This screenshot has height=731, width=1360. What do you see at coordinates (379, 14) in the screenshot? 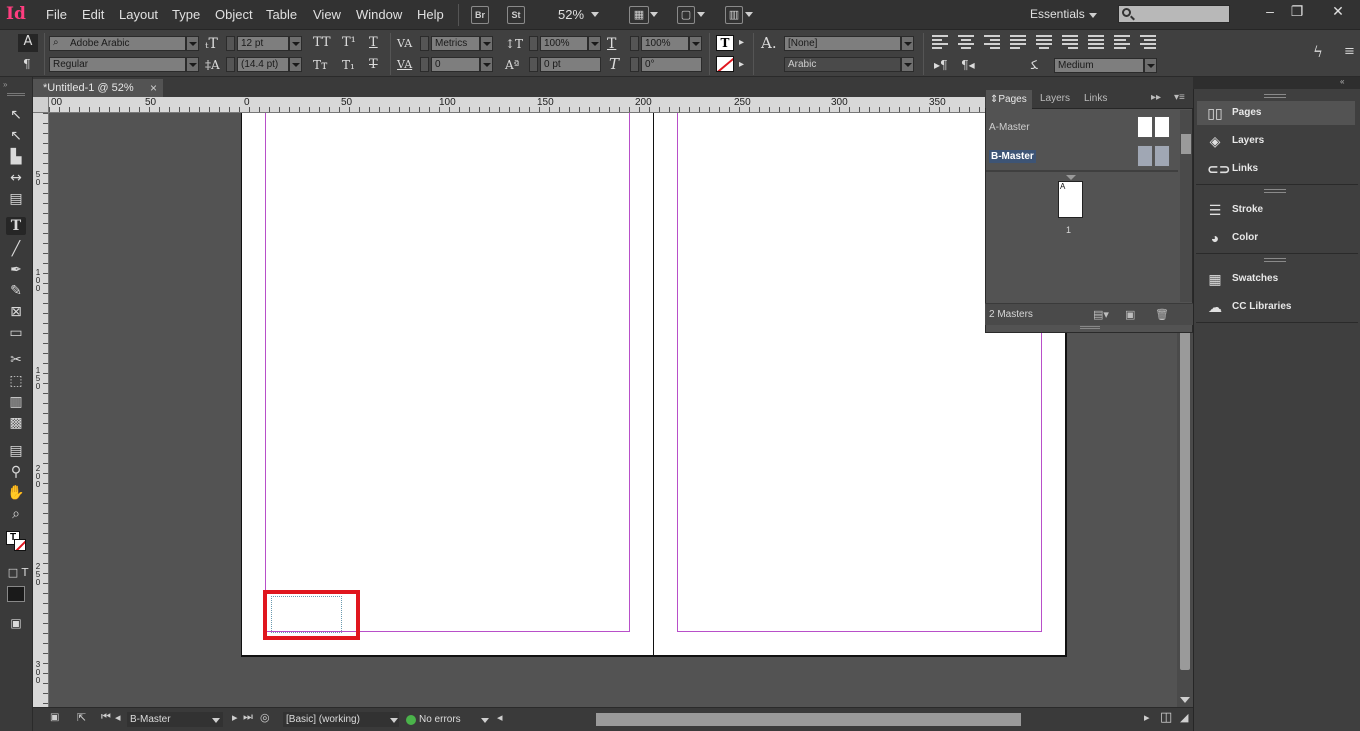
I see `menu-window: Window` at bounding box center [379, 14].